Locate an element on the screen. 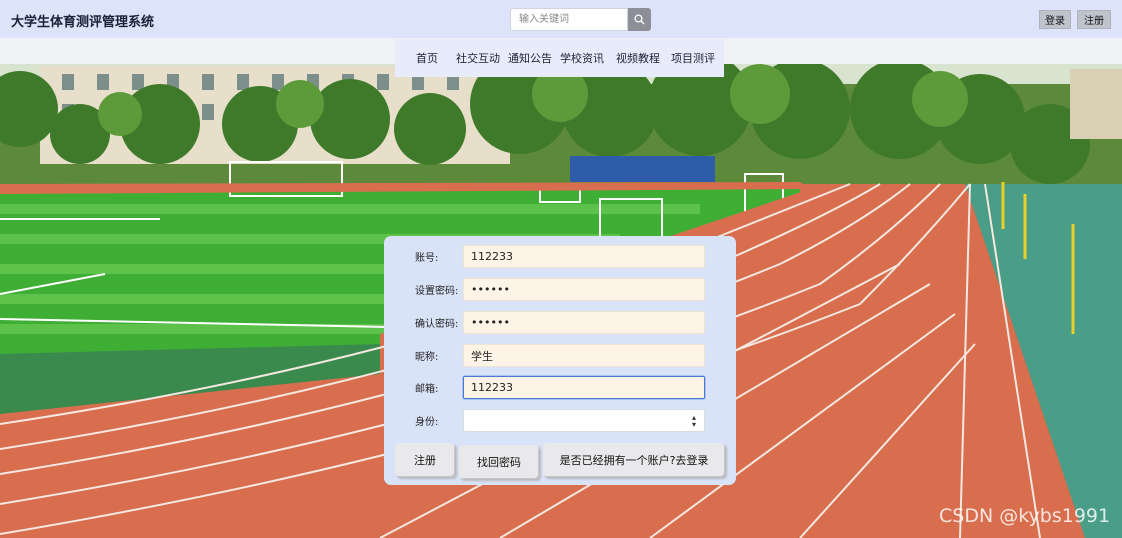 The width and height of the screenshot is (1122, 538). login-button: 登录 is located at coordinates (1055, 19).